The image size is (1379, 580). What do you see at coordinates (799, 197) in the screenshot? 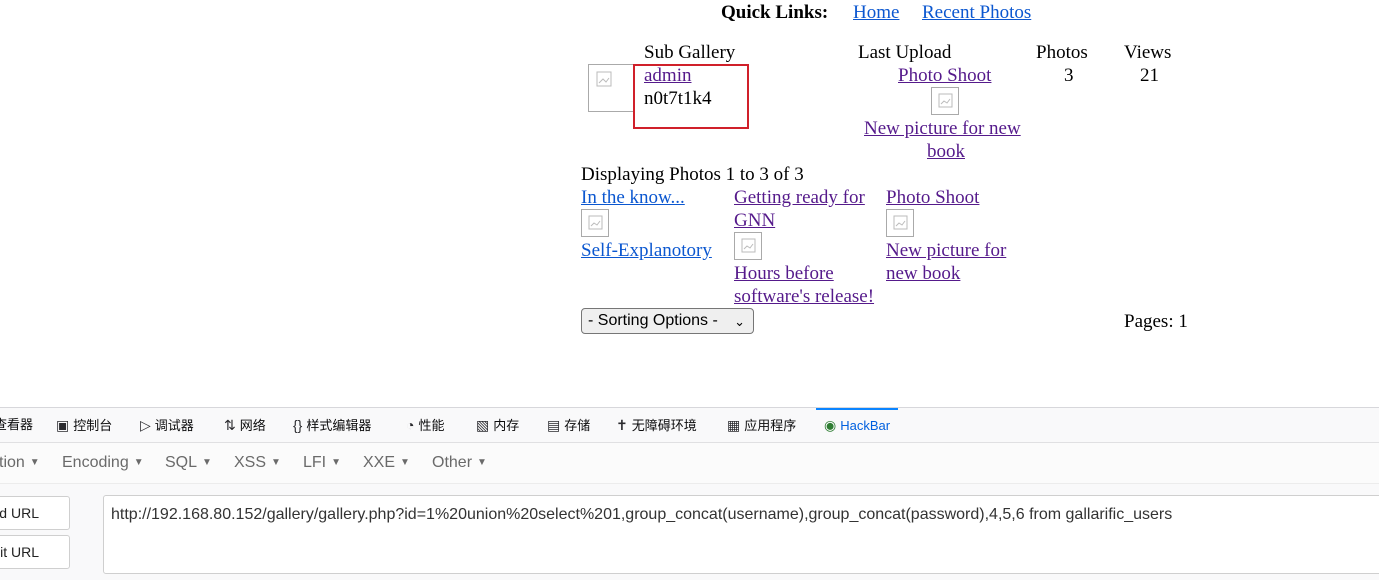
I see `photo-2-title-line1: Getting ready for` at bounding box center [799, 197].